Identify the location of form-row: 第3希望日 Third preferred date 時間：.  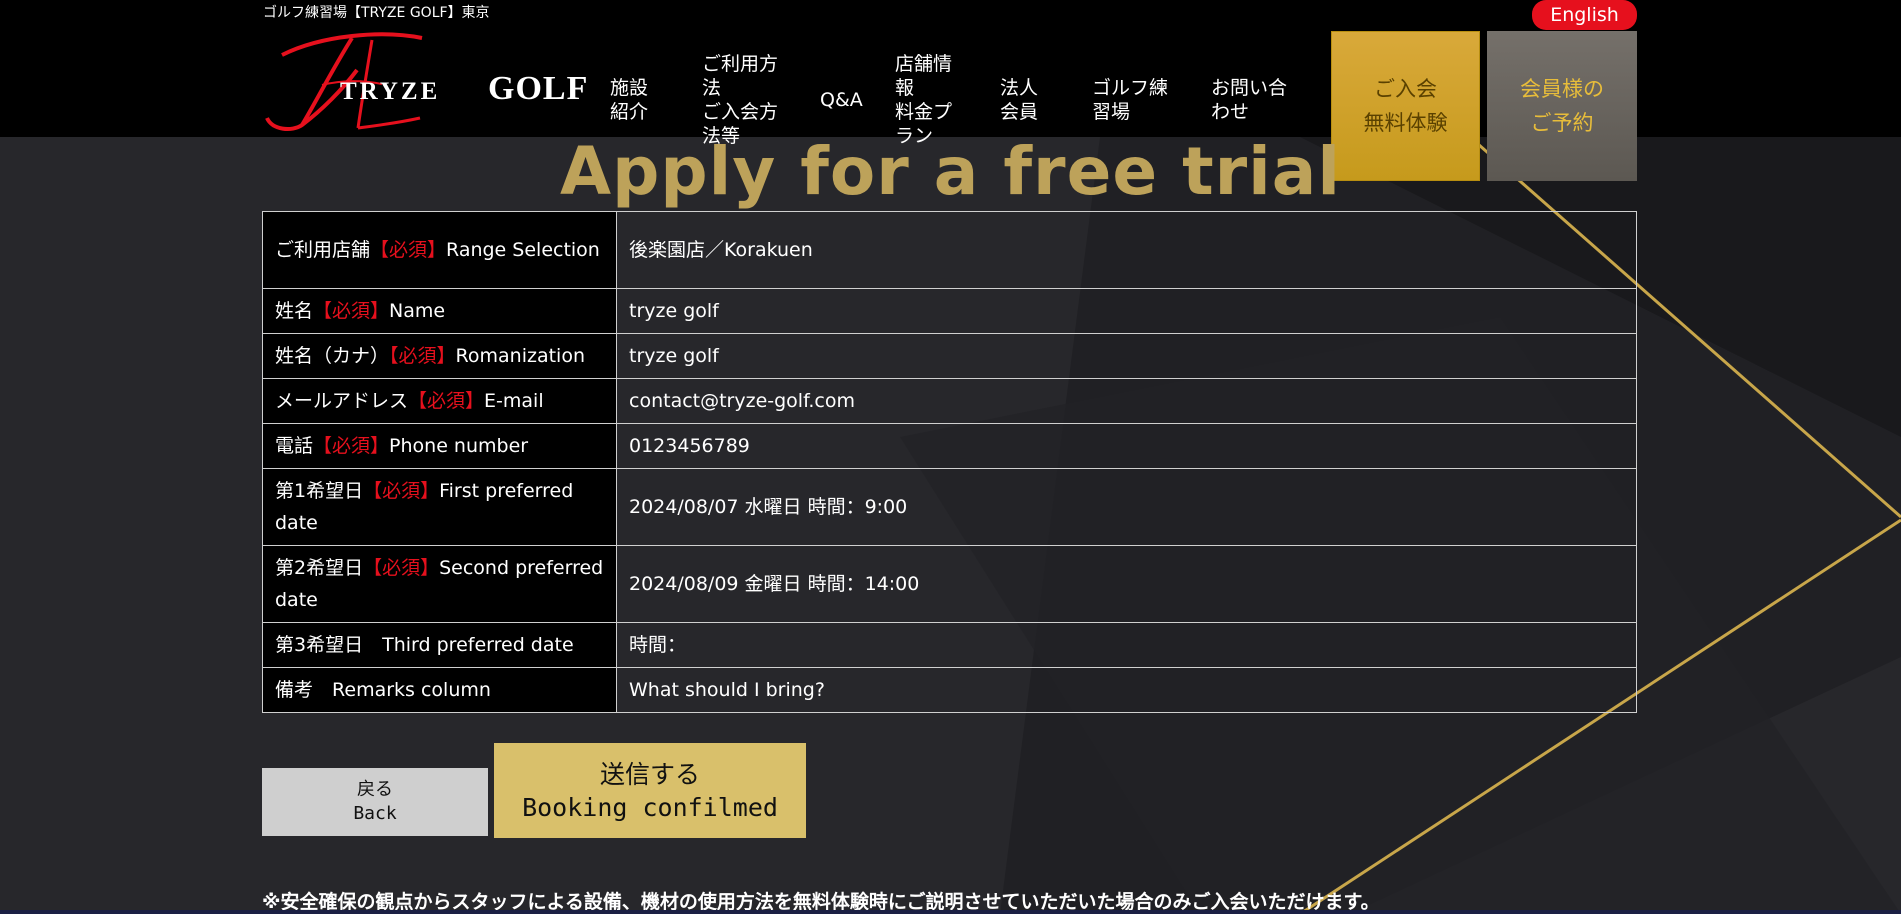
(949, 645).